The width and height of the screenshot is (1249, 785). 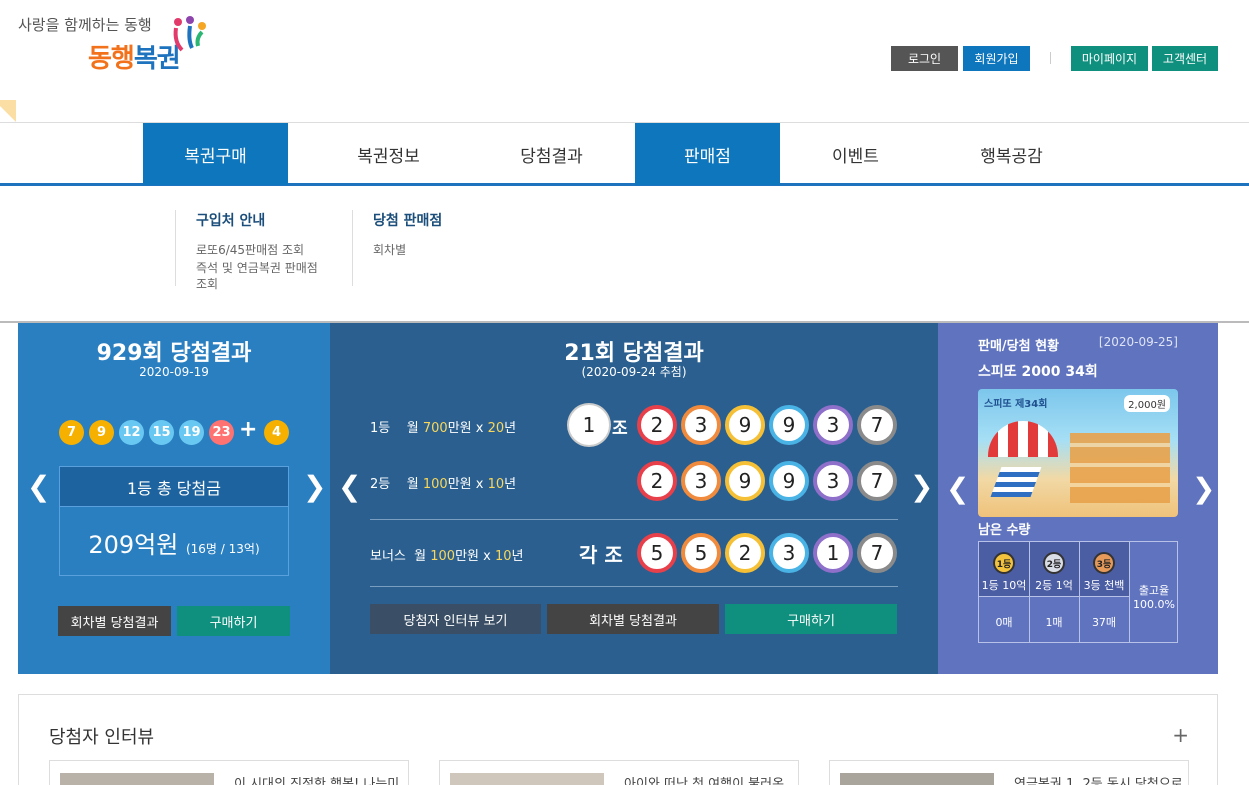 What do you see at coordinates (111, 59) in the screenshot?
I see `logo-text-1: 동행` at bounding box center [111, 59].